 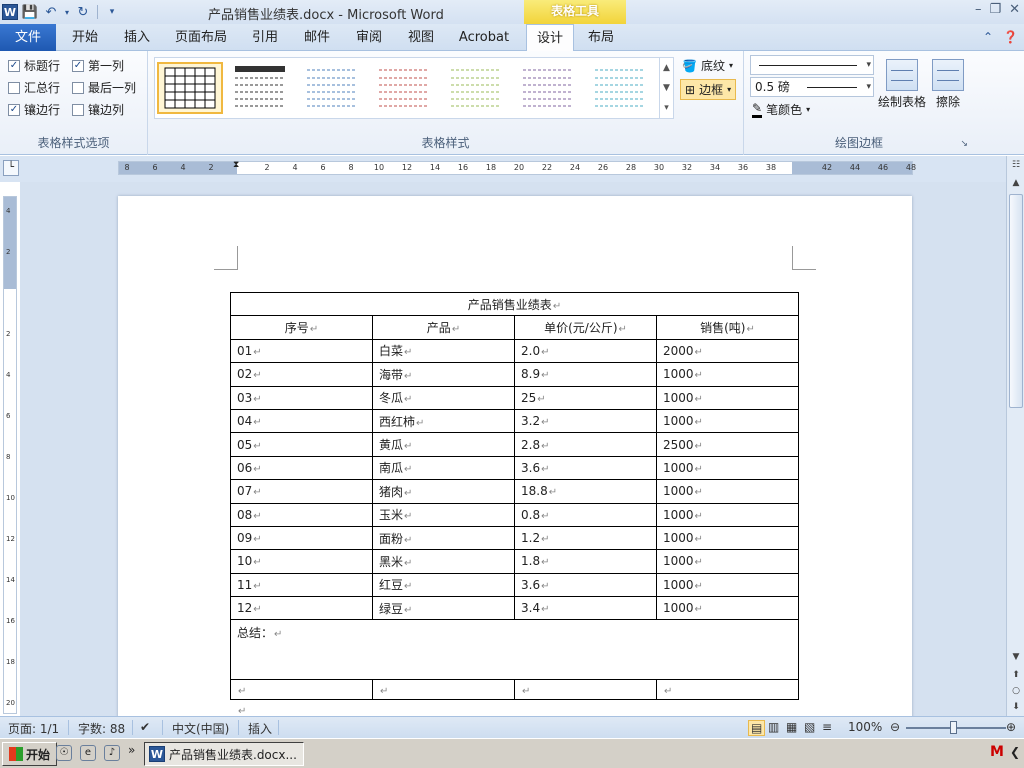 What do you see at coordinates (812, 87) in the screenshot?
I see `line-weight-dropdown: 0.5 磅 ▾` at bounding box center [812, 87].